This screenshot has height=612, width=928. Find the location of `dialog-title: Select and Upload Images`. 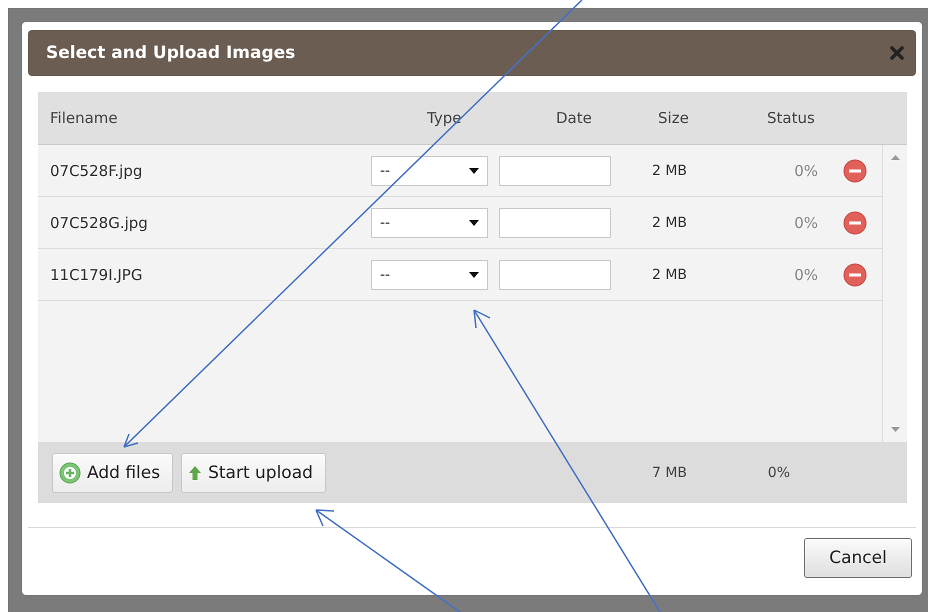

dialog-title: Select and Upload Images is located at coordinates (171, 53).